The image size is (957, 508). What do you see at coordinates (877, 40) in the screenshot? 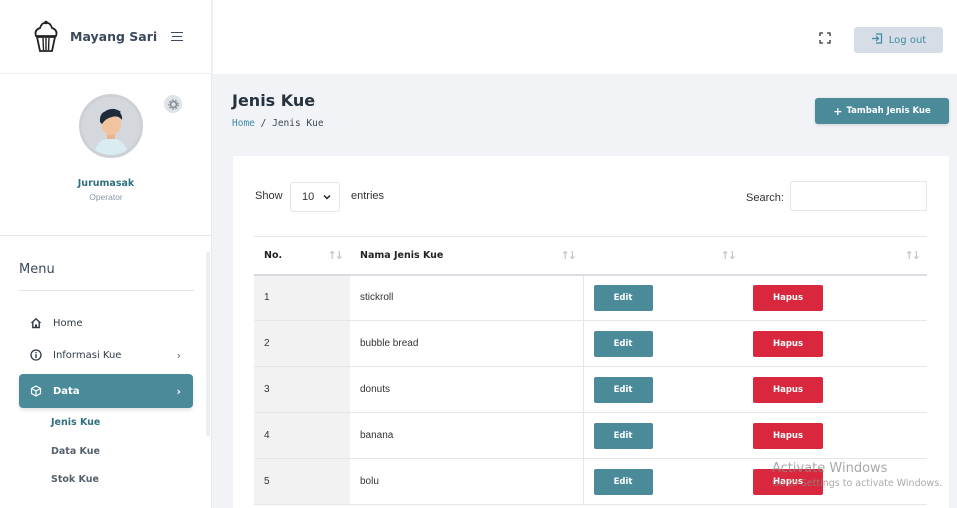
I see `logout-arrow-icon` at bounding box center [877, 40].